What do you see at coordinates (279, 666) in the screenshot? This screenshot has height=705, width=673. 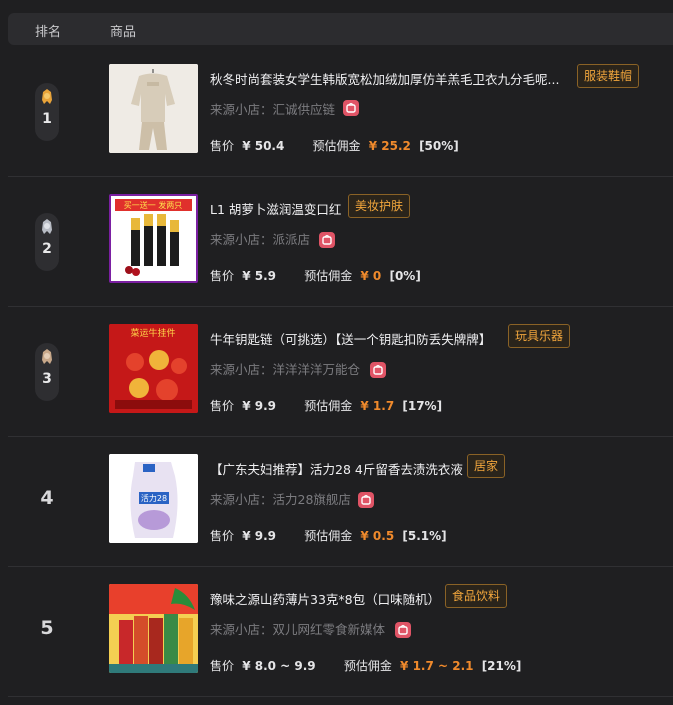 I see `price-value: ¥ 8.0 ~ 9.9` at bounding box center [279, 666].